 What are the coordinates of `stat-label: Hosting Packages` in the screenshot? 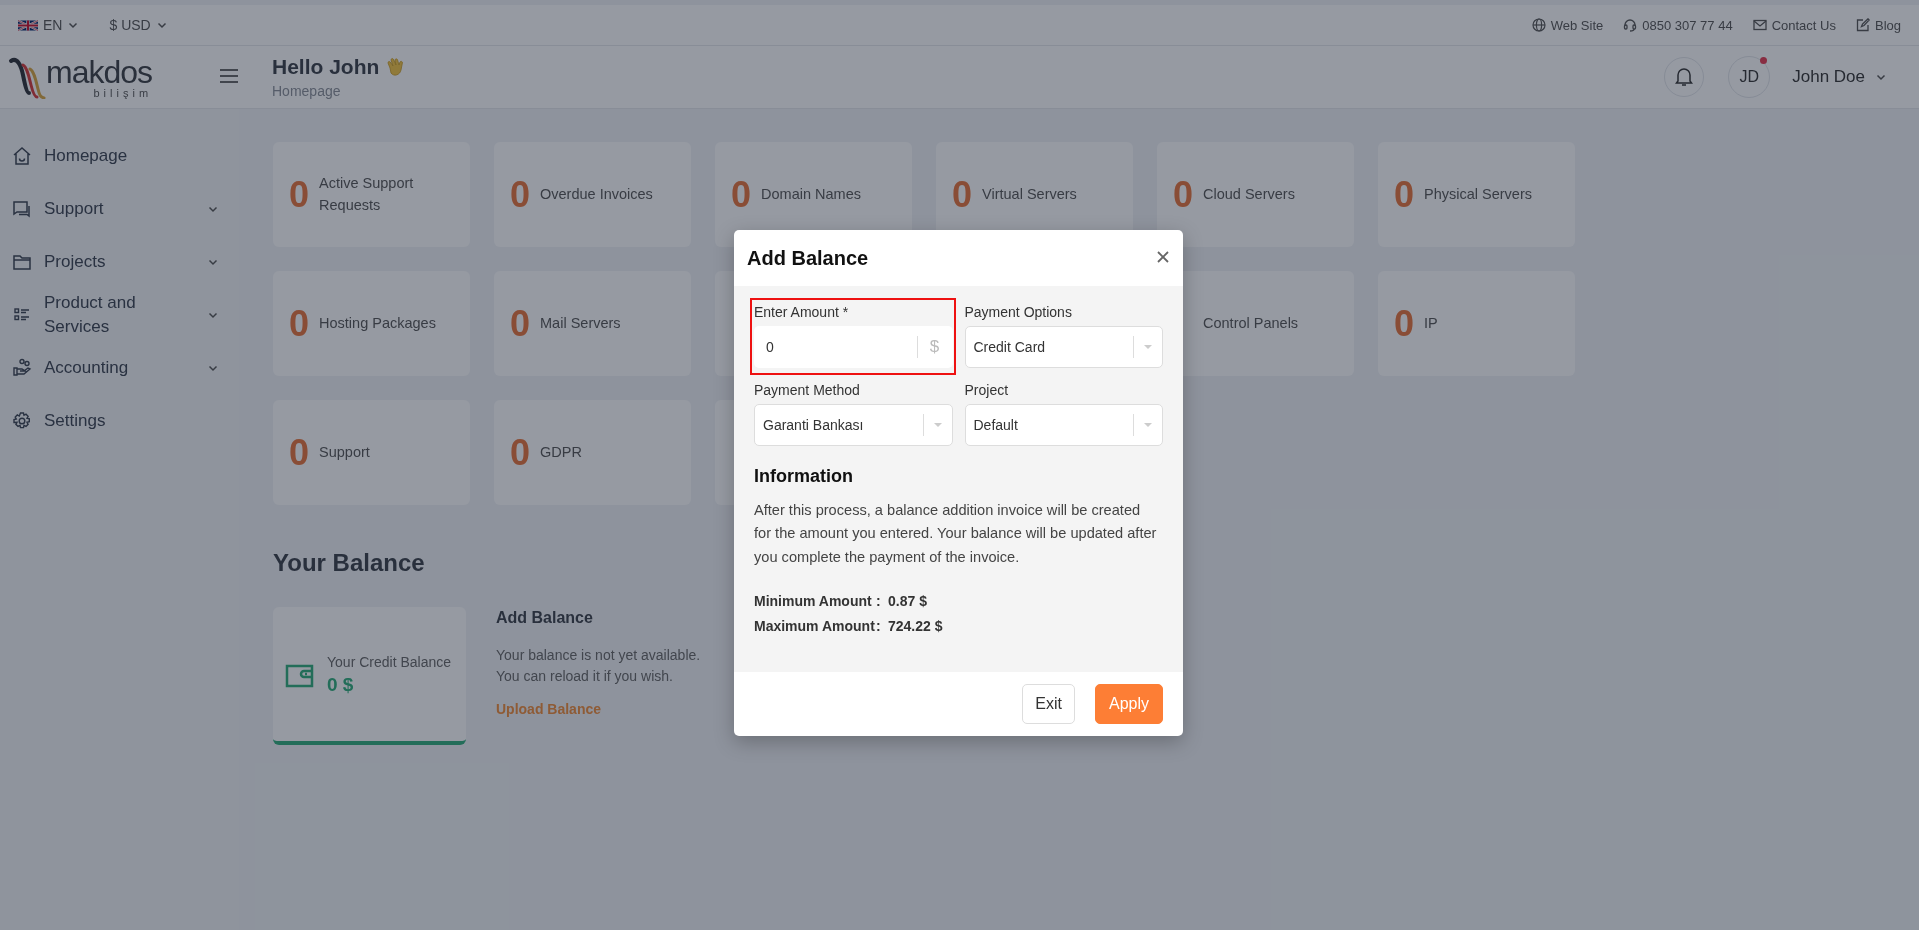 It's located at (377, 323).